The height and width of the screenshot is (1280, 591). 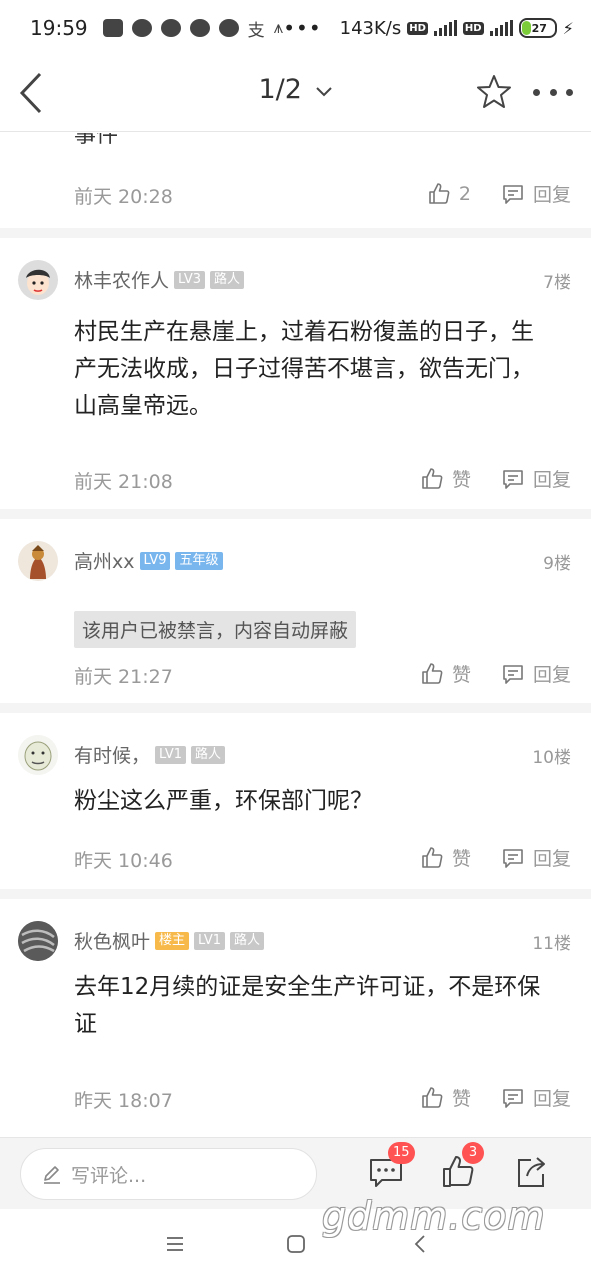 I want to click on share-button, so click(x=531, y=1172).